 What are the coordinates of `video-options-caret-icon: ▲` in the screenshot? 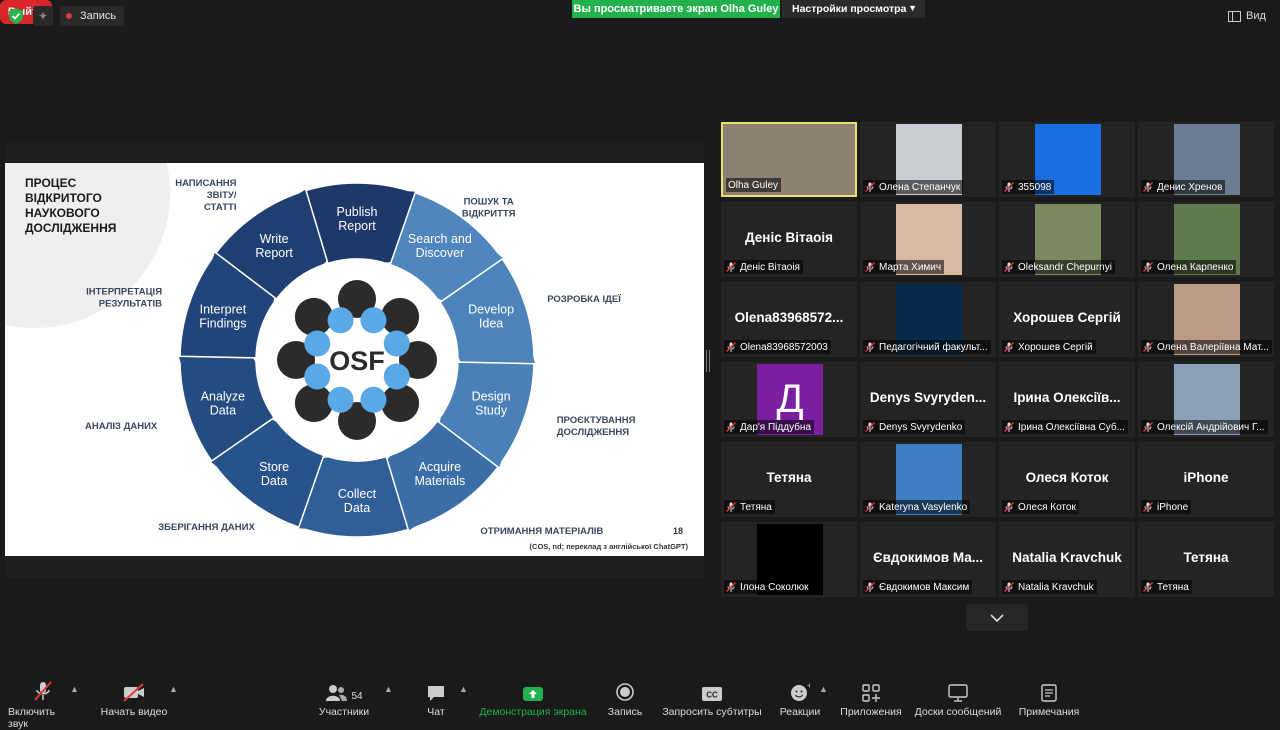 It's located at (173, 689).